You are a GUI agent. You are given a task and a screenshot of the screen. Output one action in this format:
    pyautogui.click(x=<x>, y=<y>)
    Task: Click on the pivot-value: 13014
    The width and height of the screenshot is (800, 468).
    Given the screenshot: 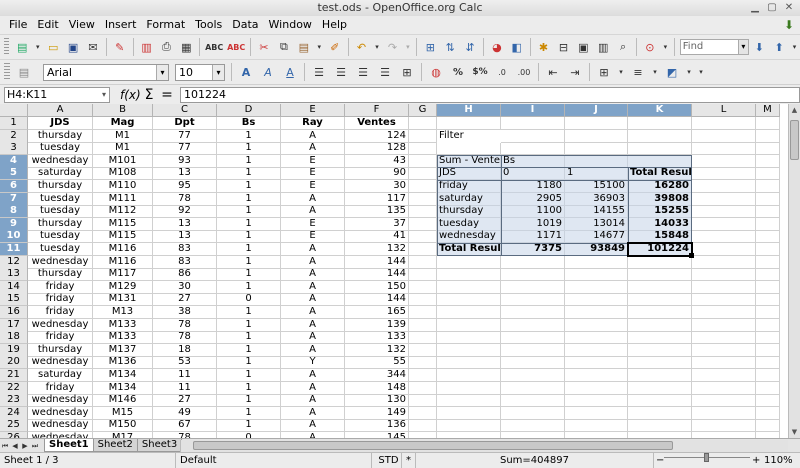 What is the action you would take?
    pyautogui.click(x=596, y=224)
    